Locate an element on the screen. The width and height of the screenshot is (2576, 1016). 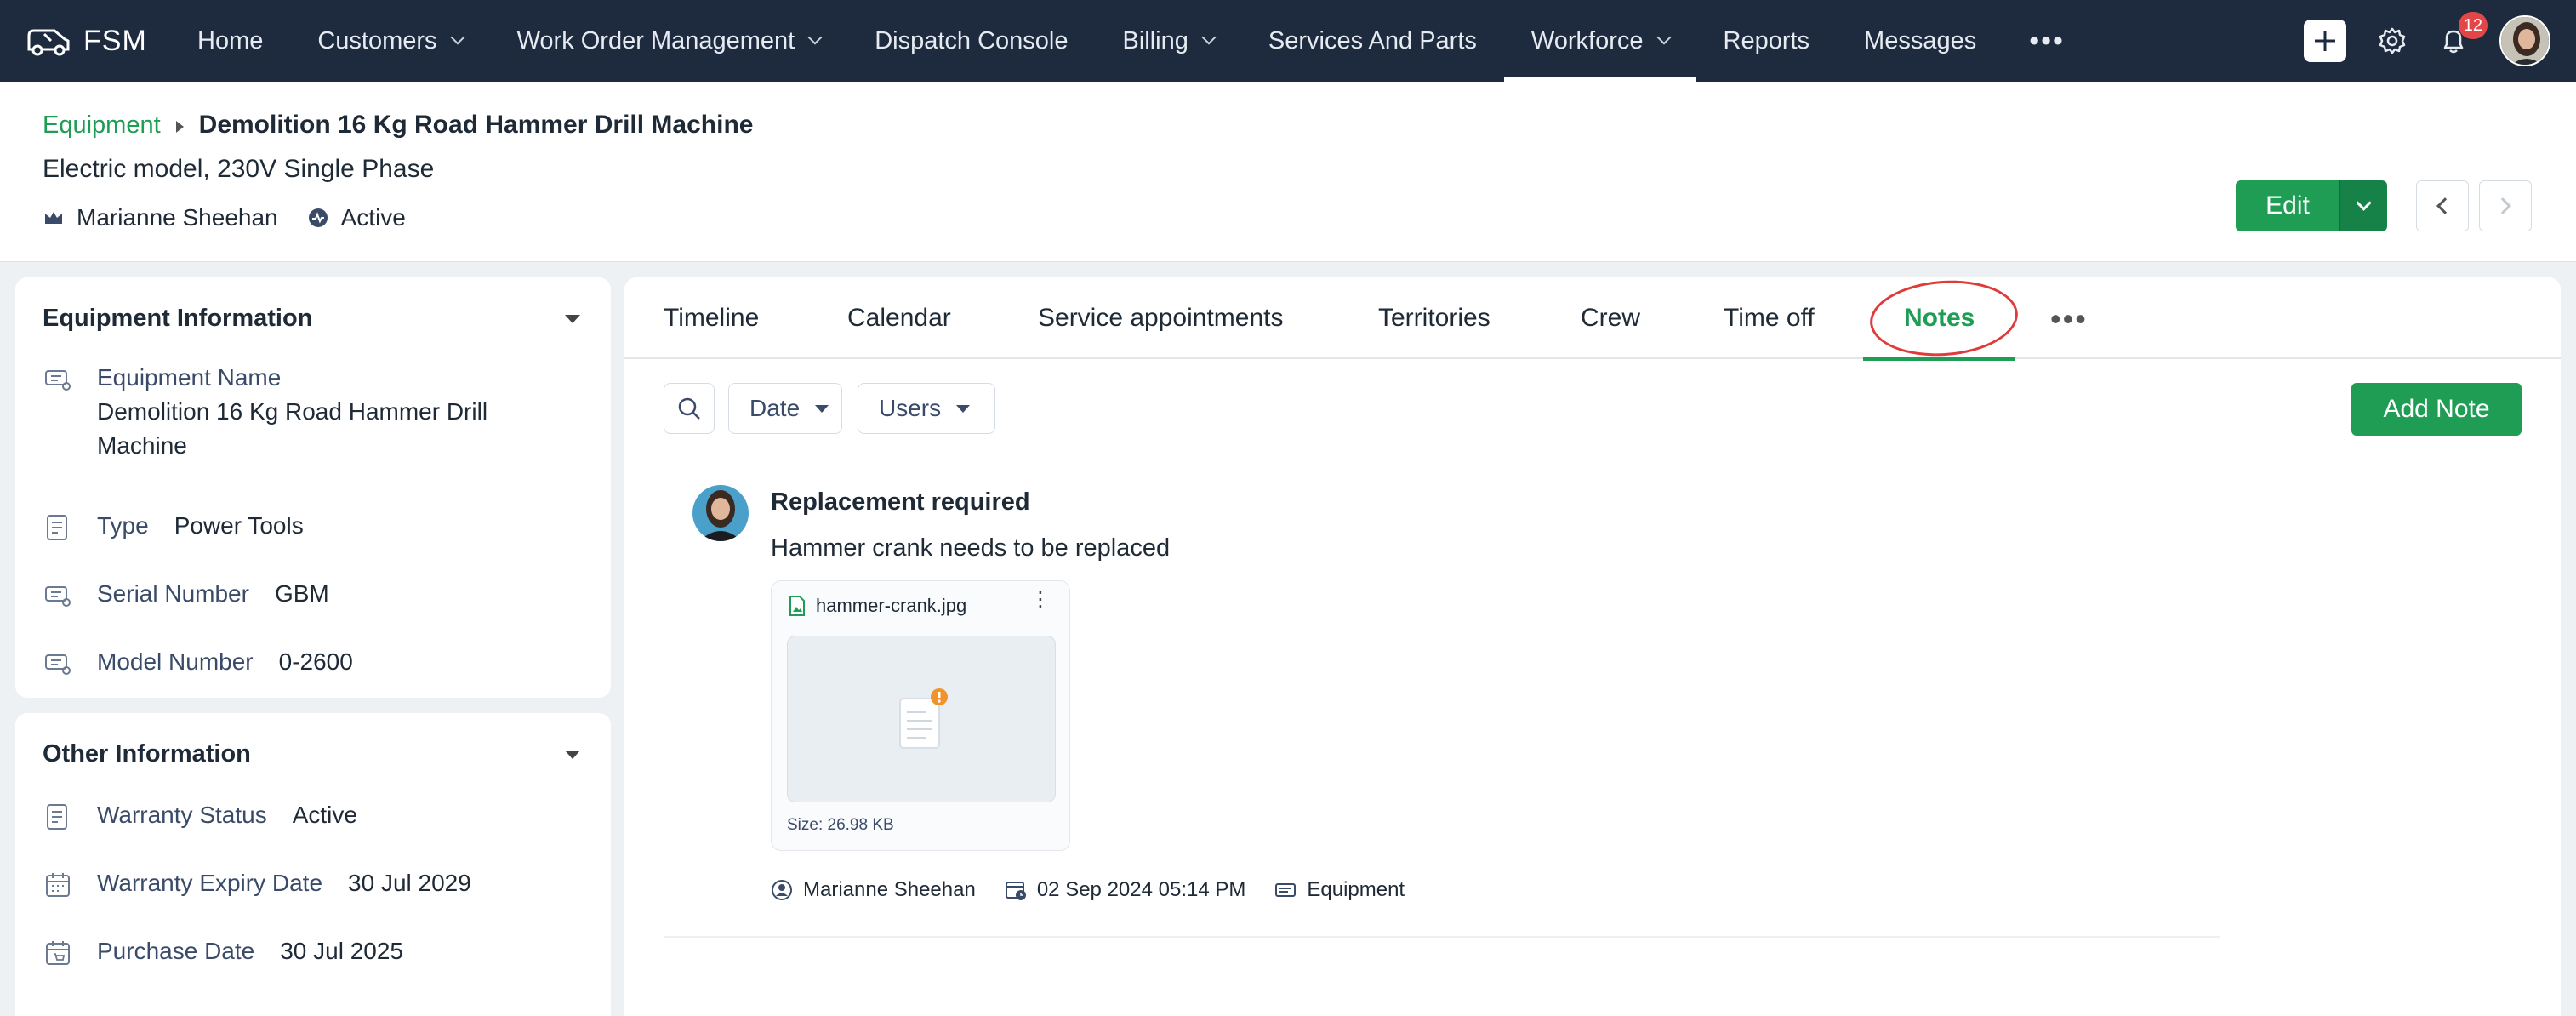
field-label: Purchase Date is located at coordinates (176, 951).